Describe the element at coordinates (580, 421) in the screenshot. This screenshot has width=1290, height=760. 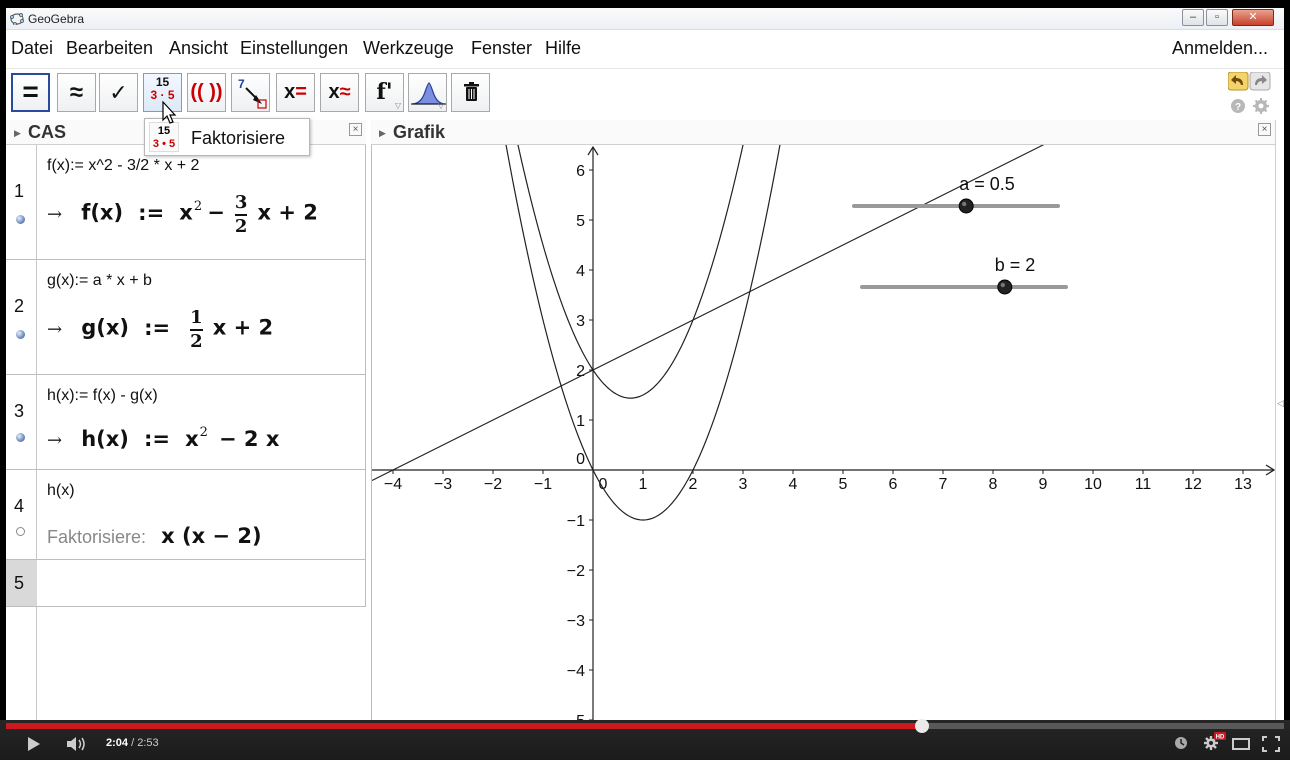
I see `y-tick-label: 1` at that location.